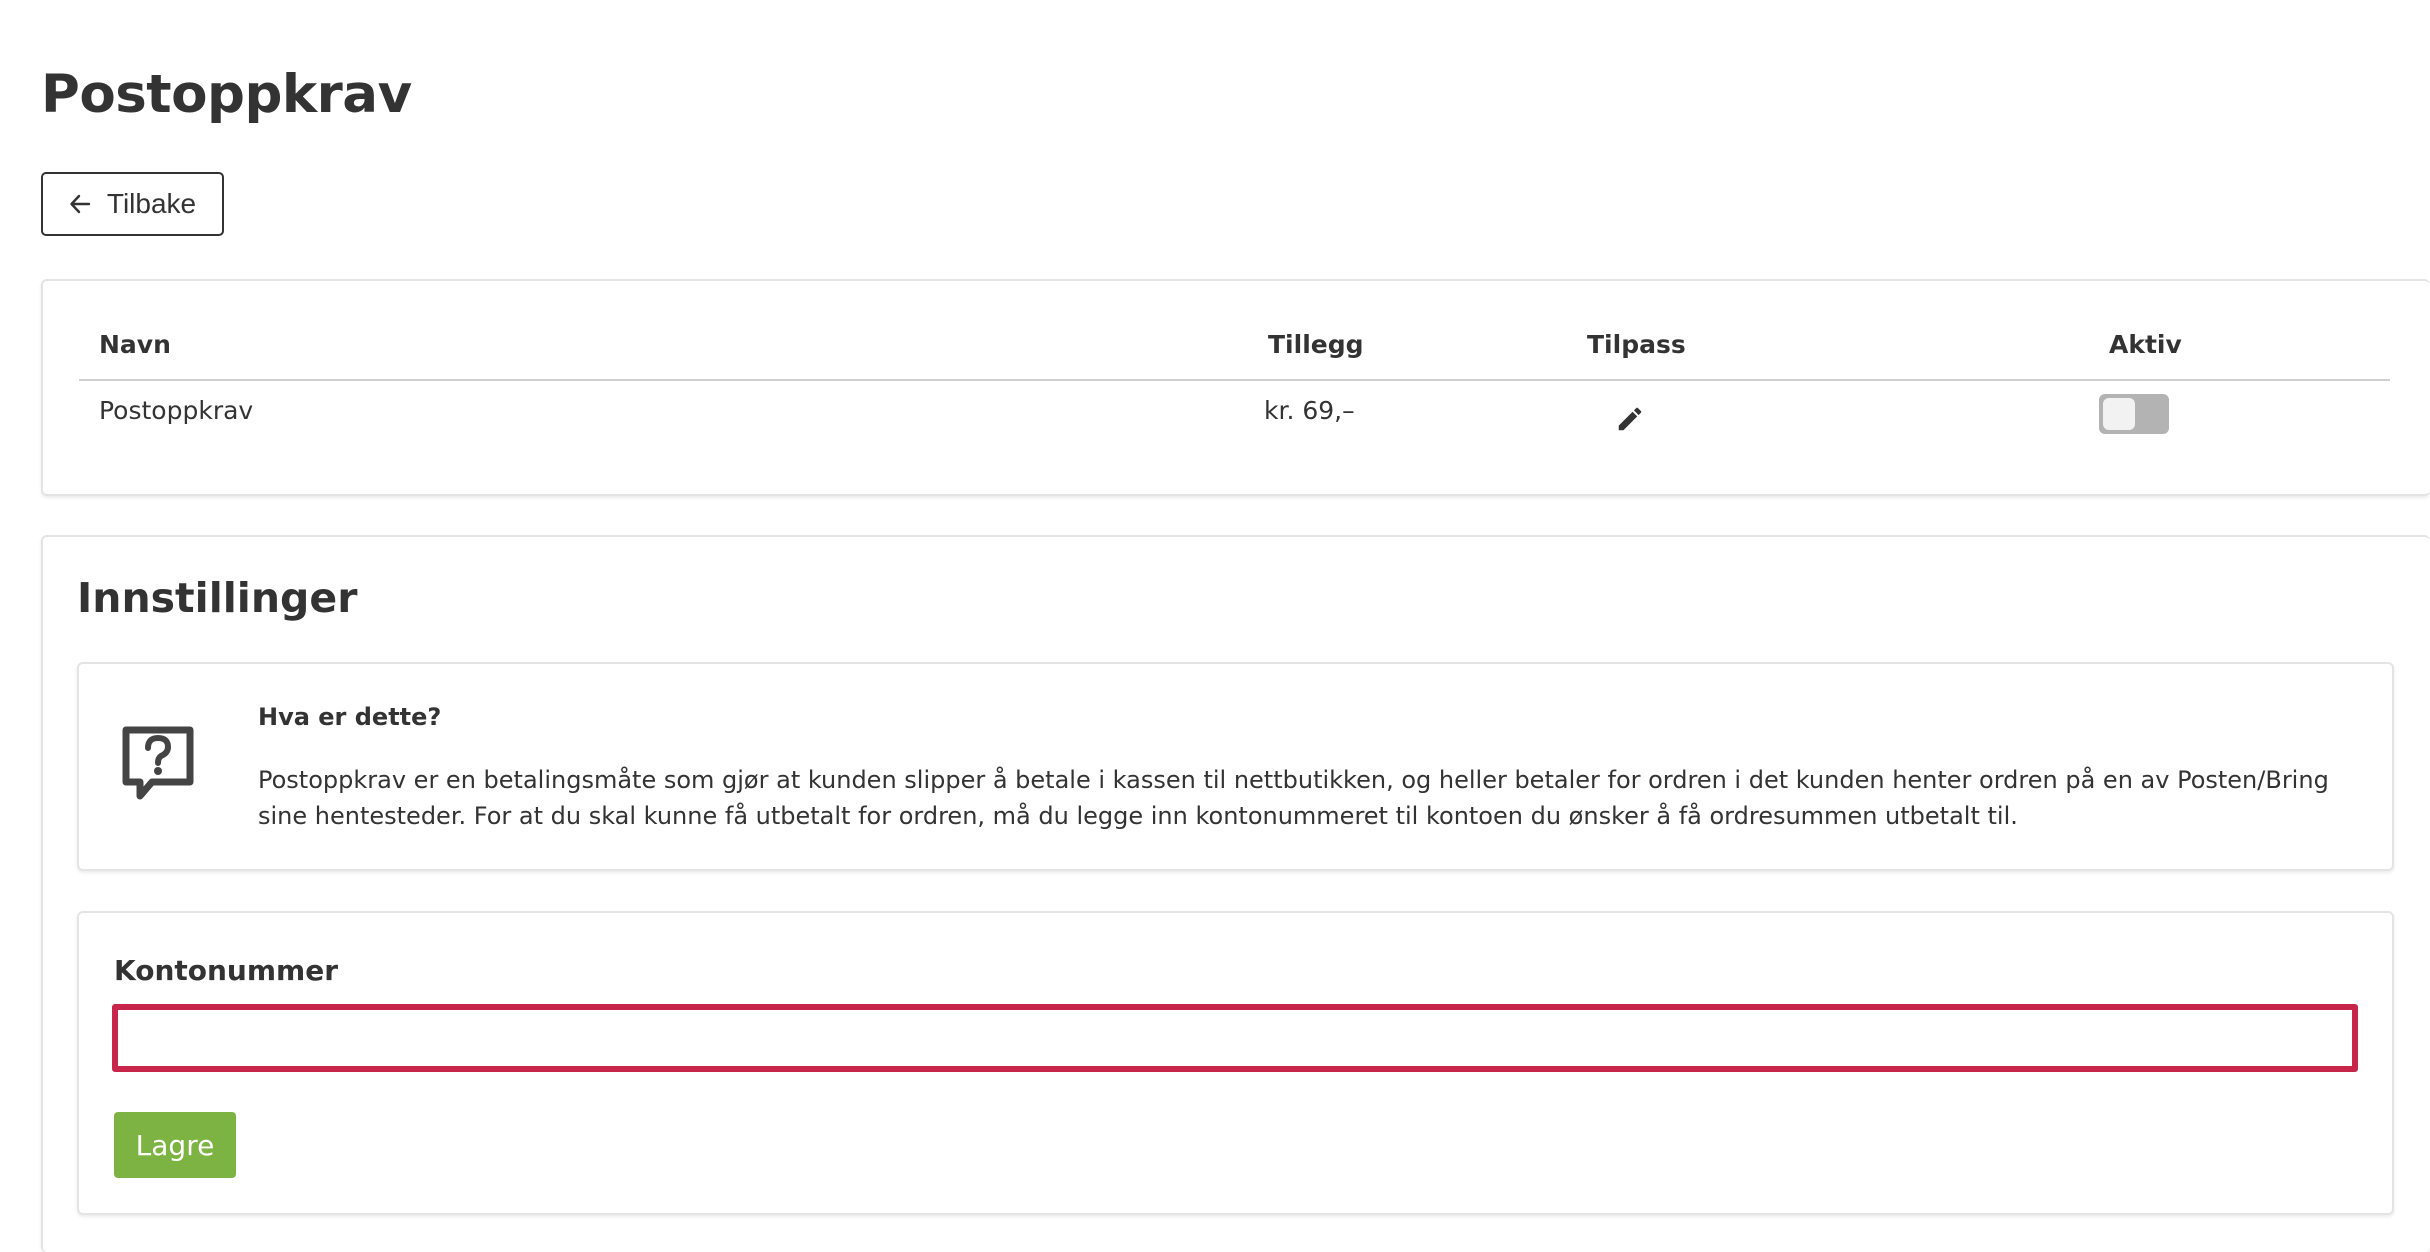 The height and width of the screenshot is (1252, 2430). I want to click on active-toggle, so click(2134, 414).